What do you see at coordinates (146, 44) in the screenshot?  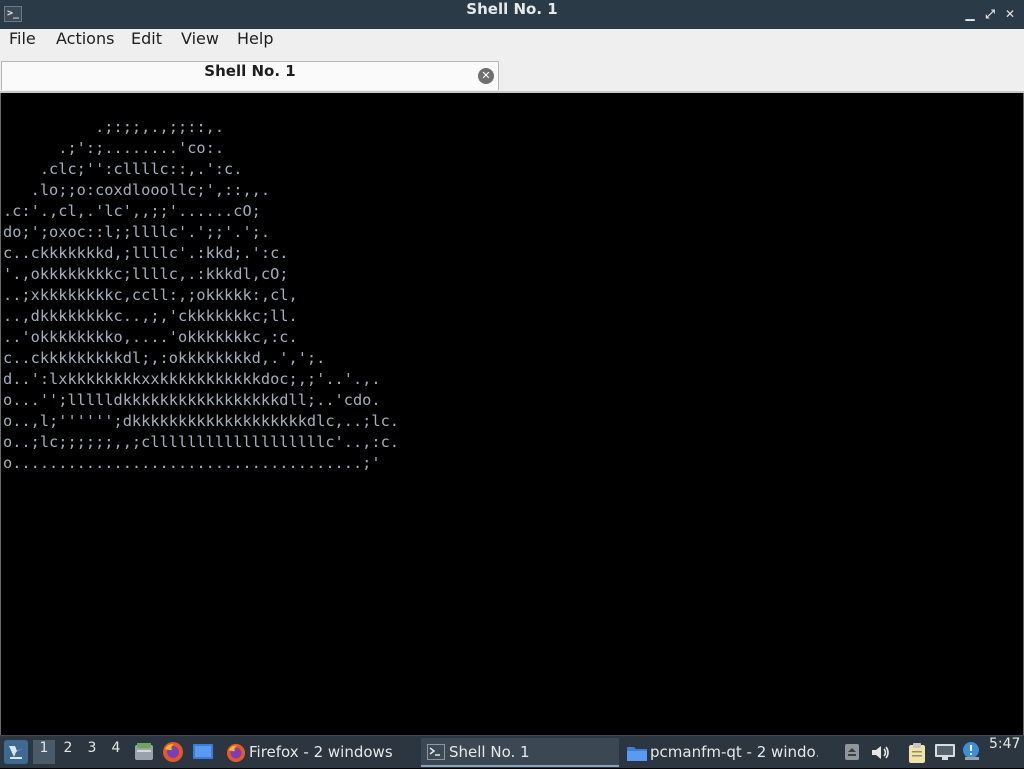 I see `menu-edit: Edit` at bounding box center [146, 44].